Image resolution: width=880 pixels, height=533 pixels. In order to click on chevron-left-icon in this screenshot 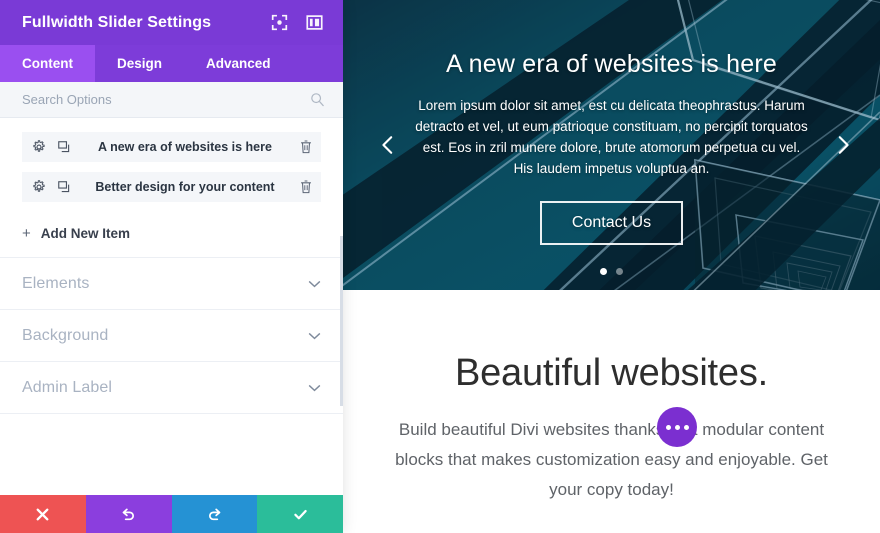, I will do `click(387, 145)`.